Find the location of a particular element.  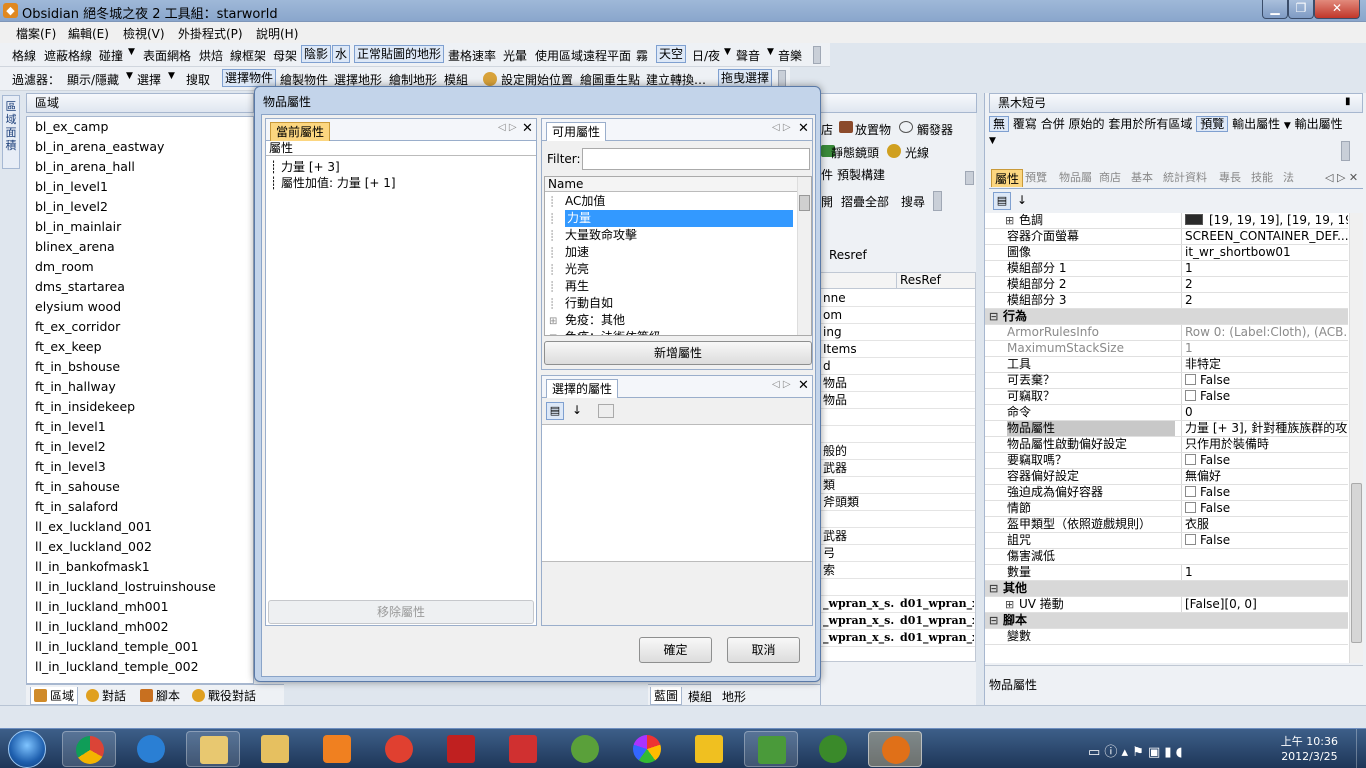

btn-merge: 合併 is located at coordinates (1053, 124).